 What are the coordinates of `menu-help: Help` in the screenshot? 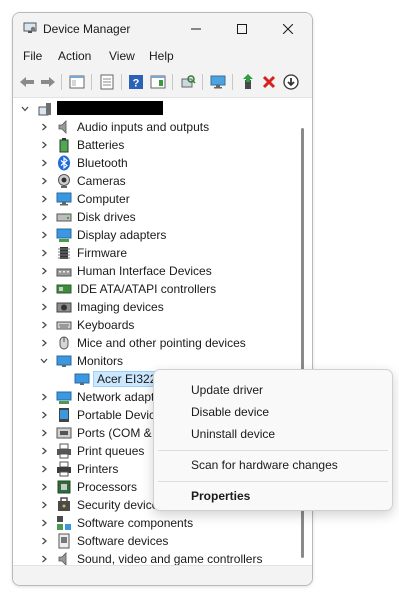 It's located at (161, 56).